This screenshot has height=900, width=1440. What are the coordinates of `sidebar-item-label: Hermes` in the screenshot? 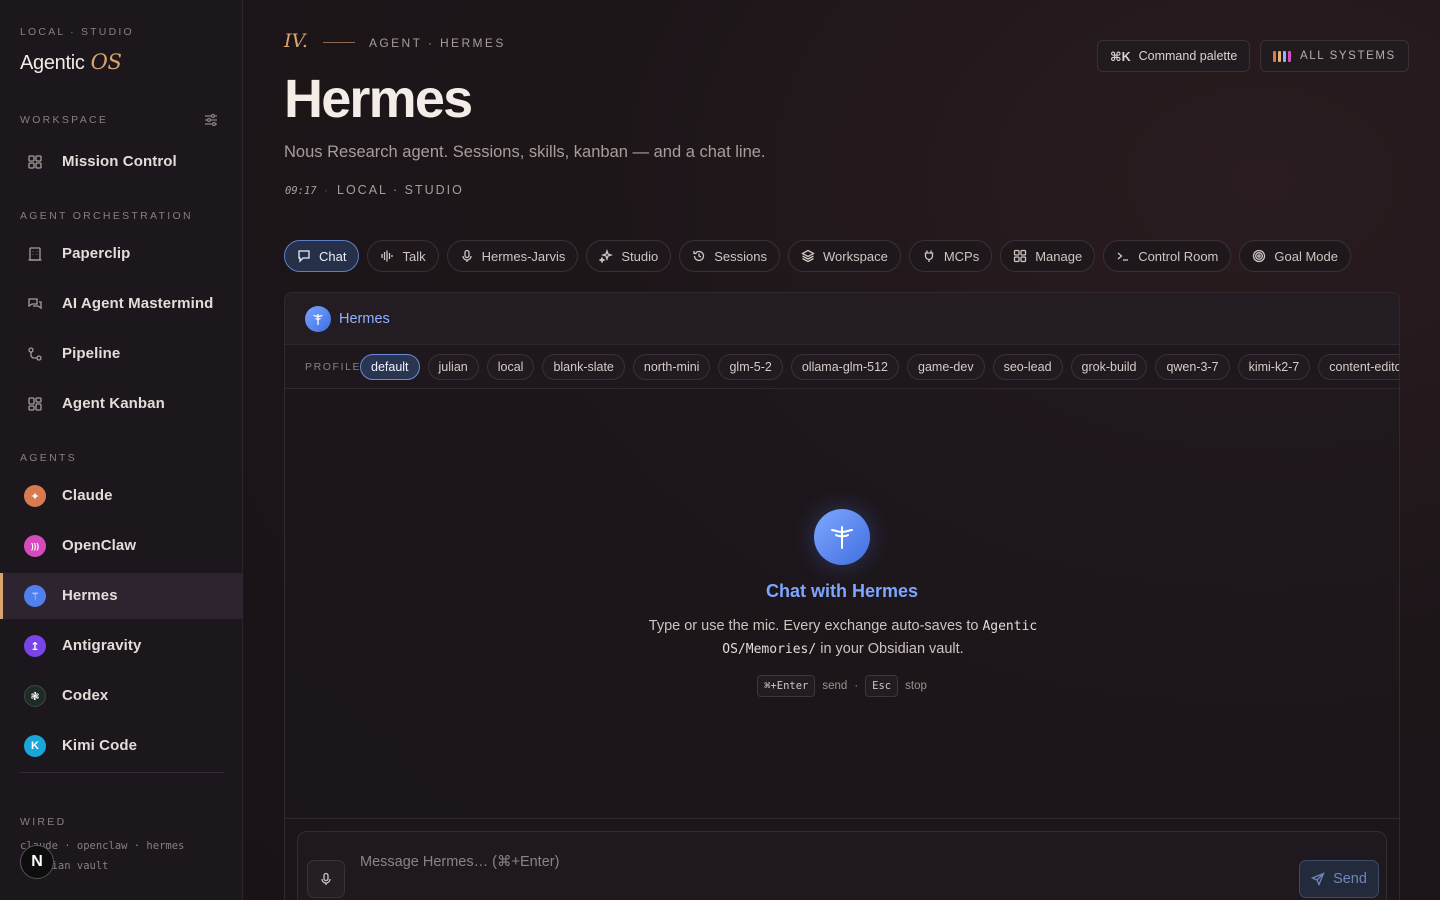 It's located at (90, 595).